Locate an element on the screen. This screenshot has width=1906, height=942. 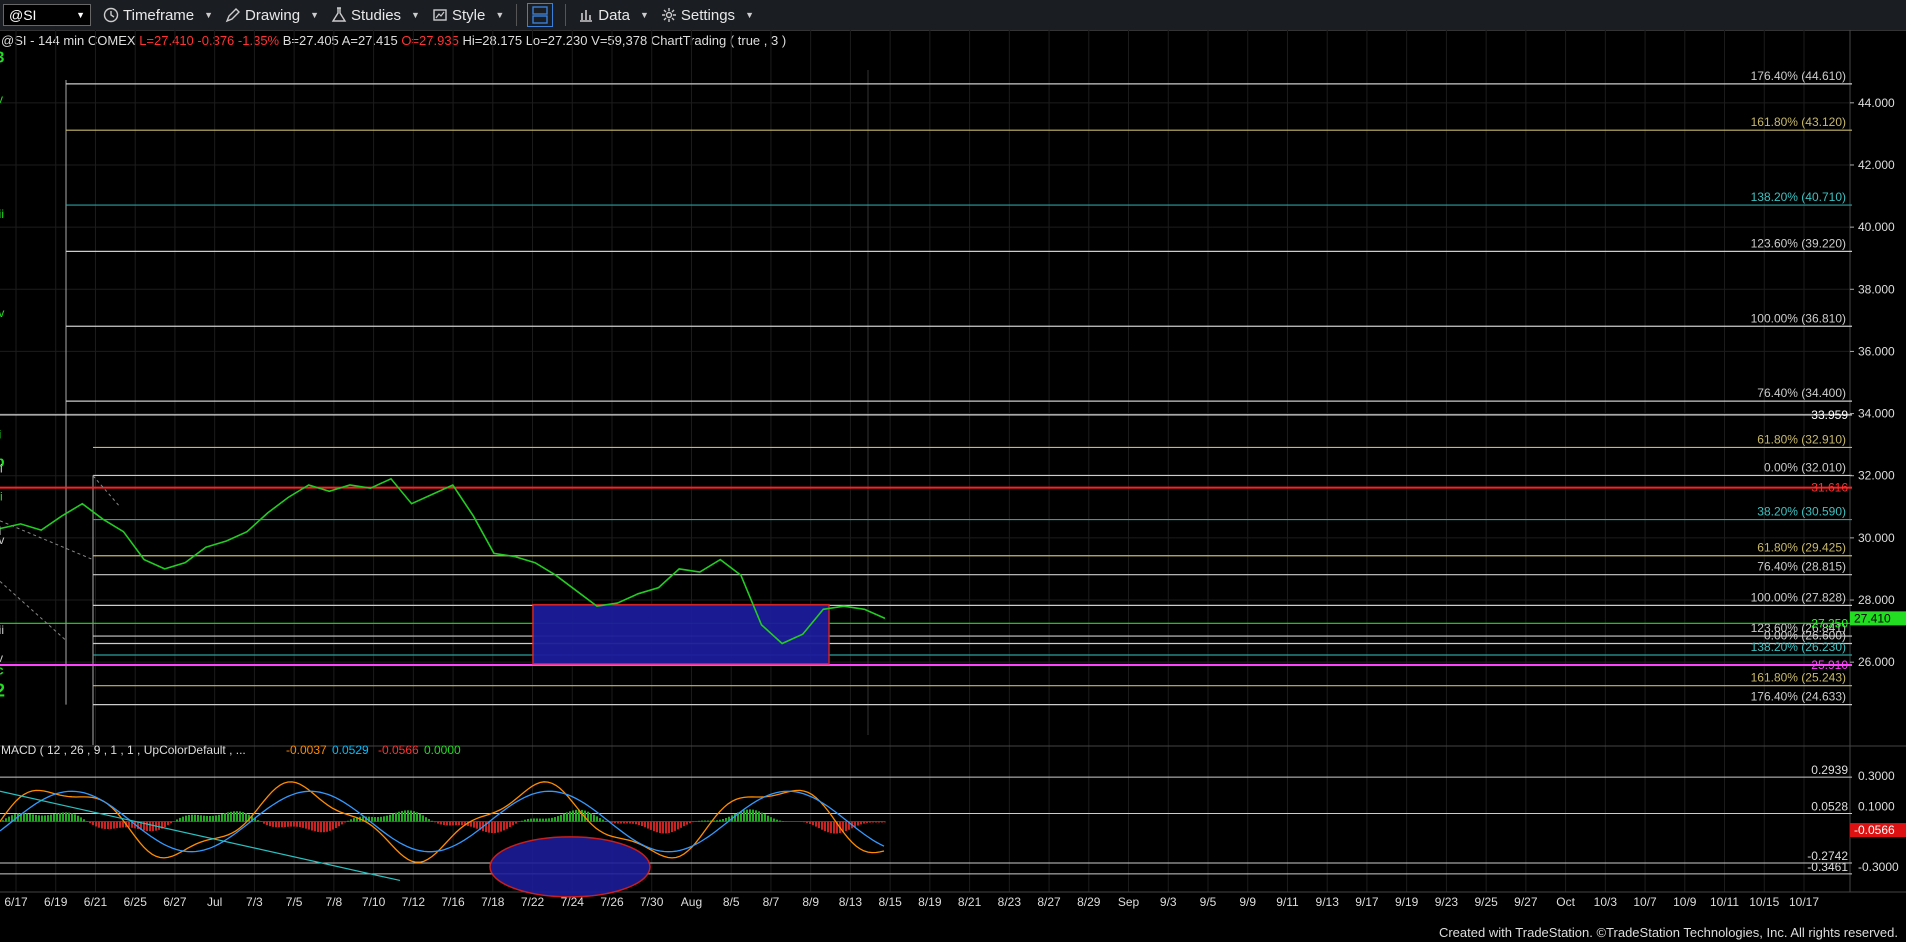
clock-icon is located at coordinates (111, 15).